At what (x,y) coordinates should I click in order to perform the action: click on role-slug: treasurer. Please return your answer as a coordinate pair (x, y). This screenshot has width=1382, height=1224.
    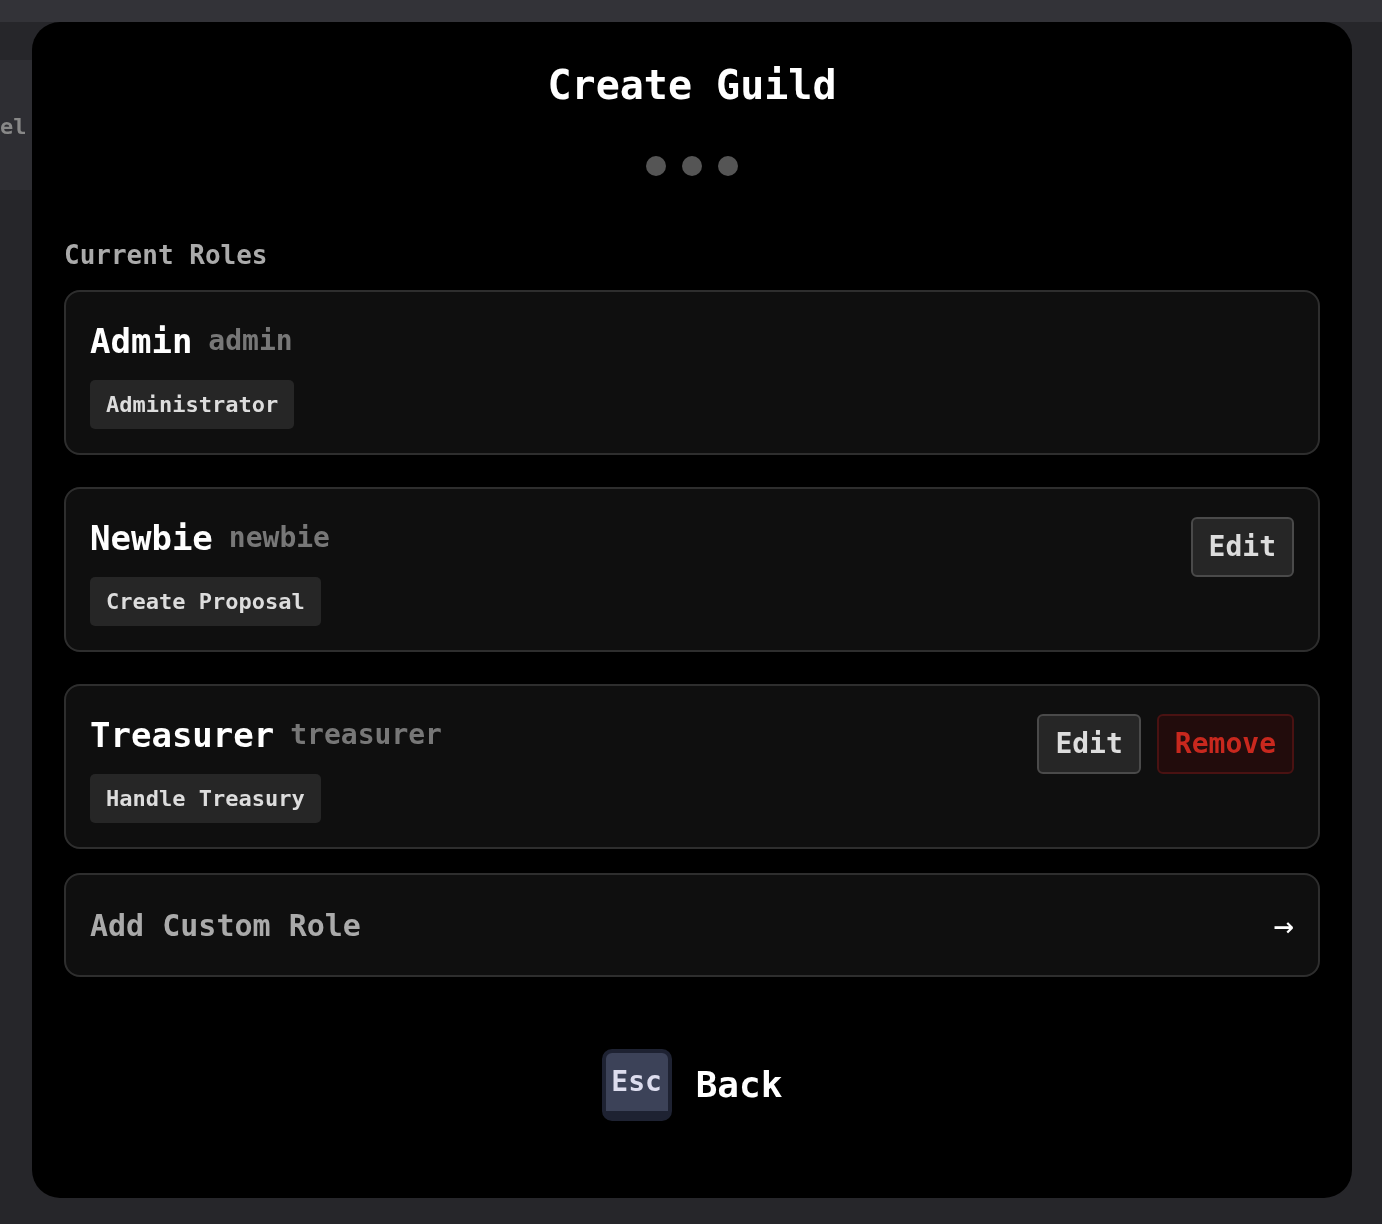
    Looking at the image, I should click on (366, 735).